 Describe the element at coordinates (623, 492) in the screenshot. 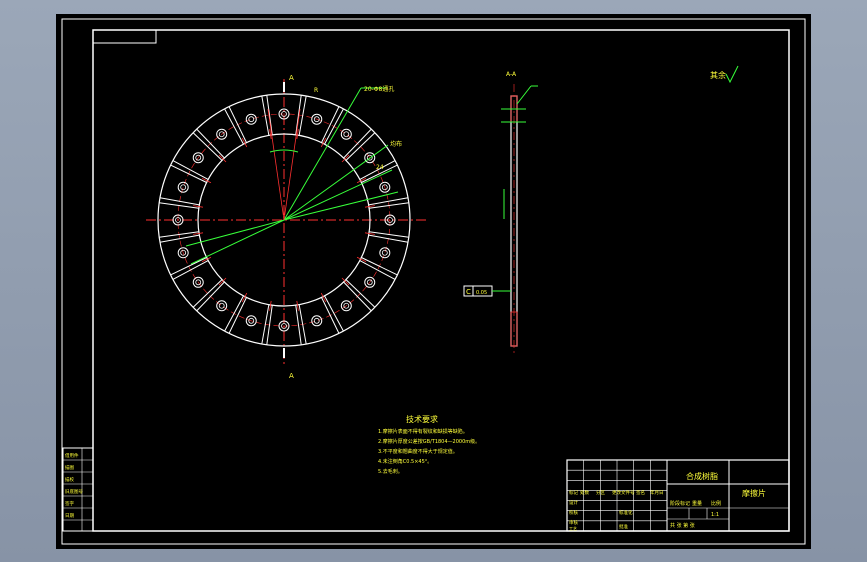

I see `col-label-2: 更改文件号` at that location.